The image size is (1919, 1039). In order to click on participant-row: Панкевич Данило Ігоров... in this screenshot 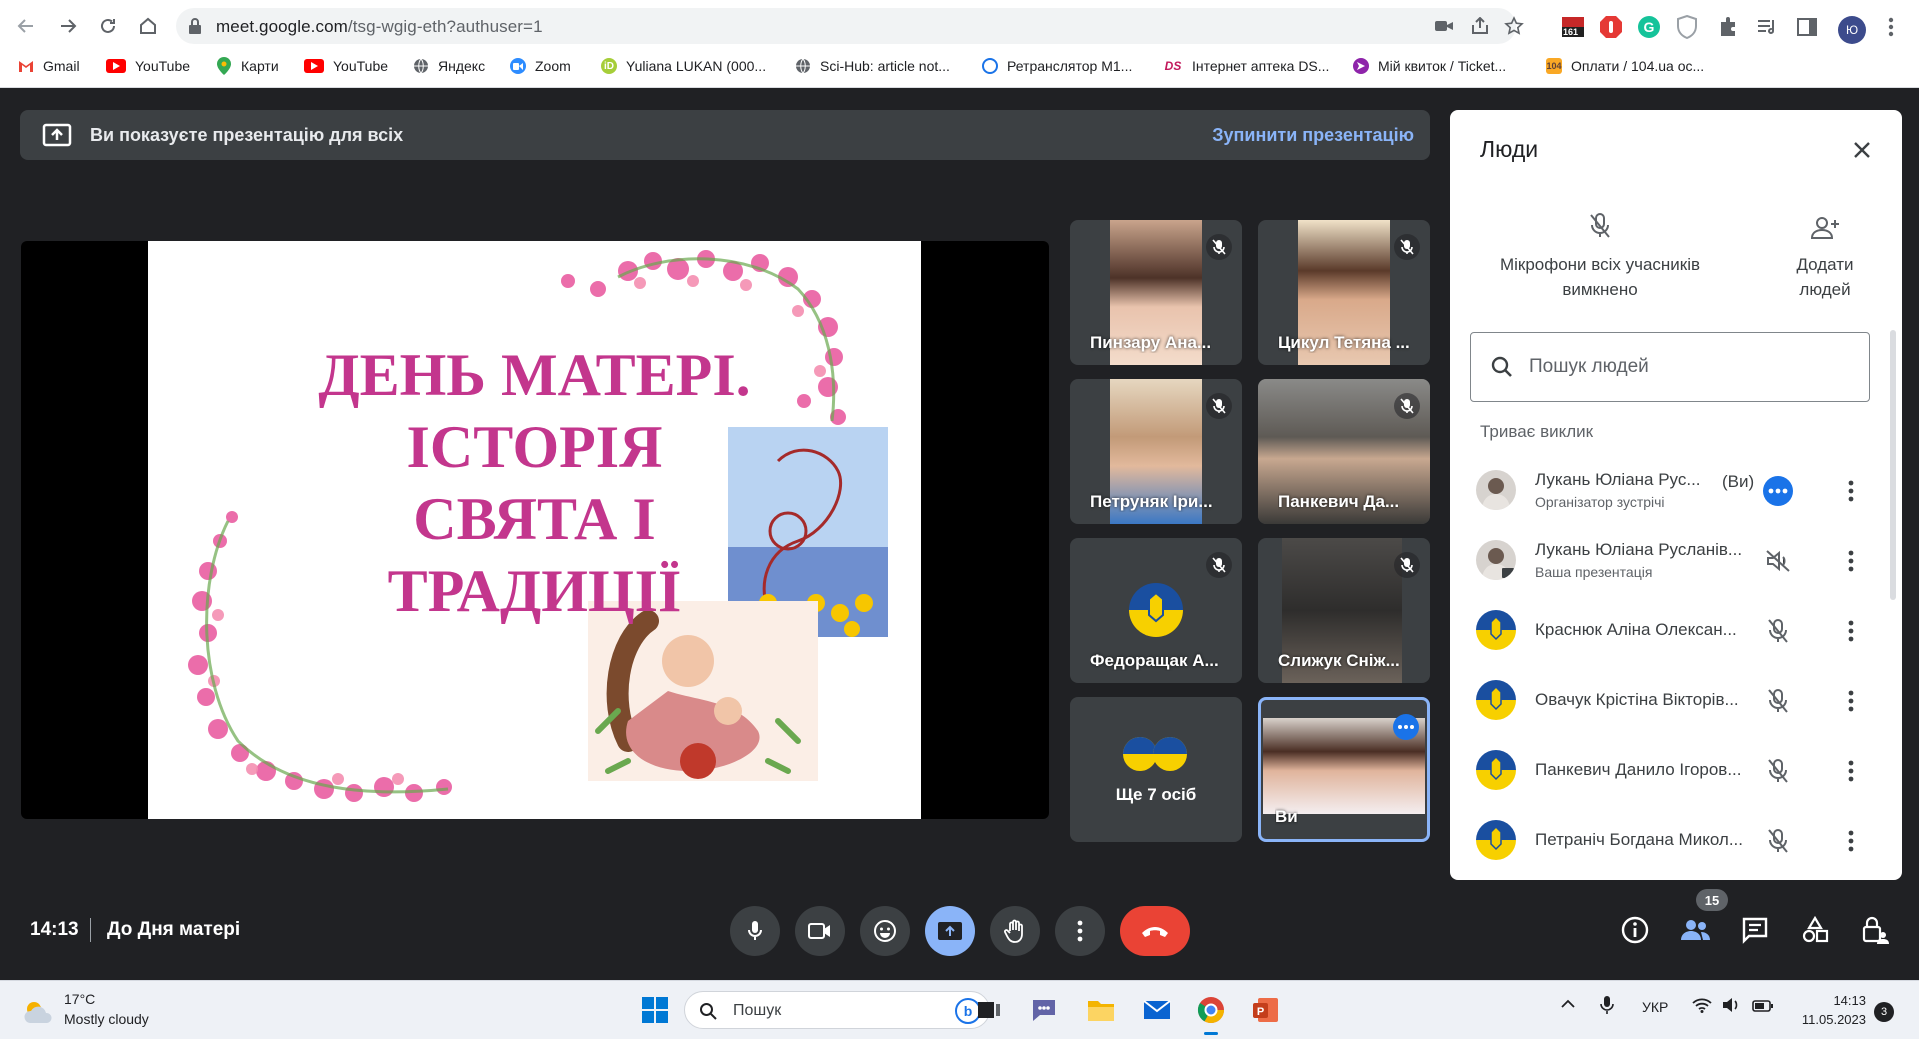, I will do `click(1676, 771)`.